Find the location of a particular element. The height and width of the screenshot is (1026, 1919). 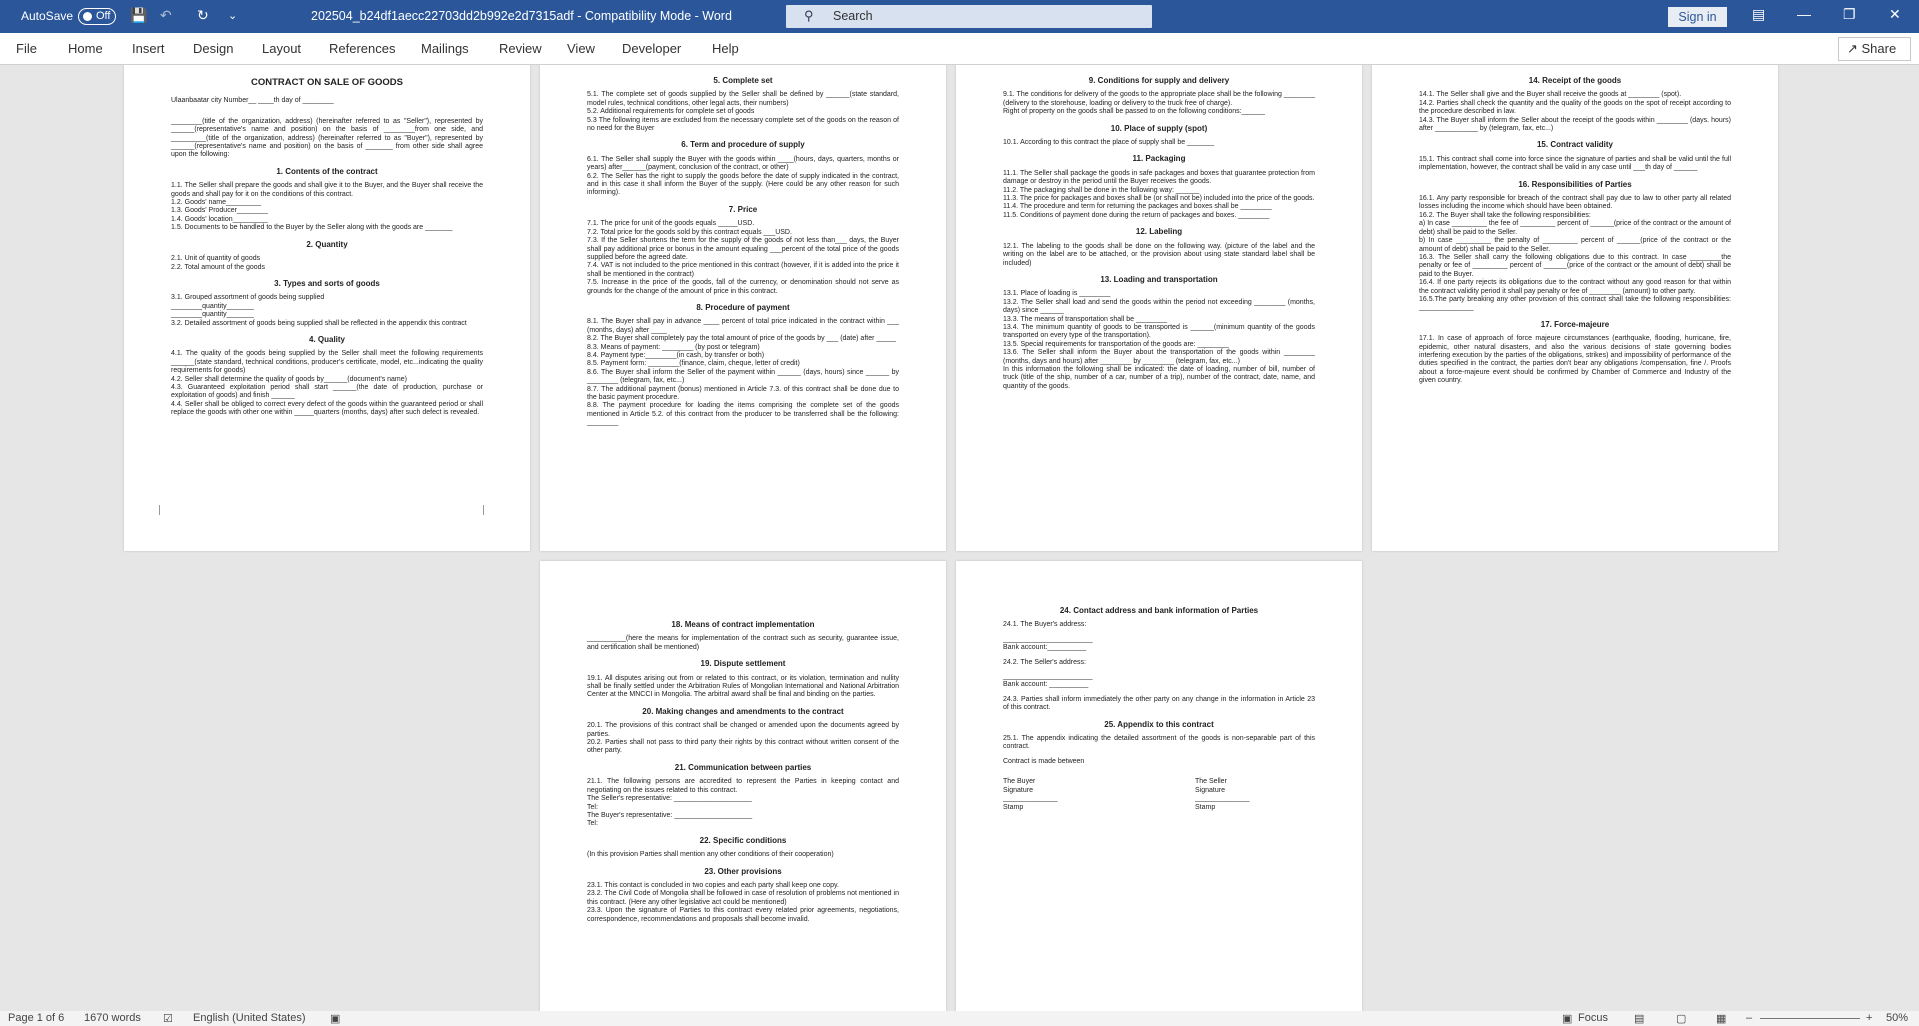

section-heading: 16. Responsibilities of Parties is located at coordinates (1575, 184).